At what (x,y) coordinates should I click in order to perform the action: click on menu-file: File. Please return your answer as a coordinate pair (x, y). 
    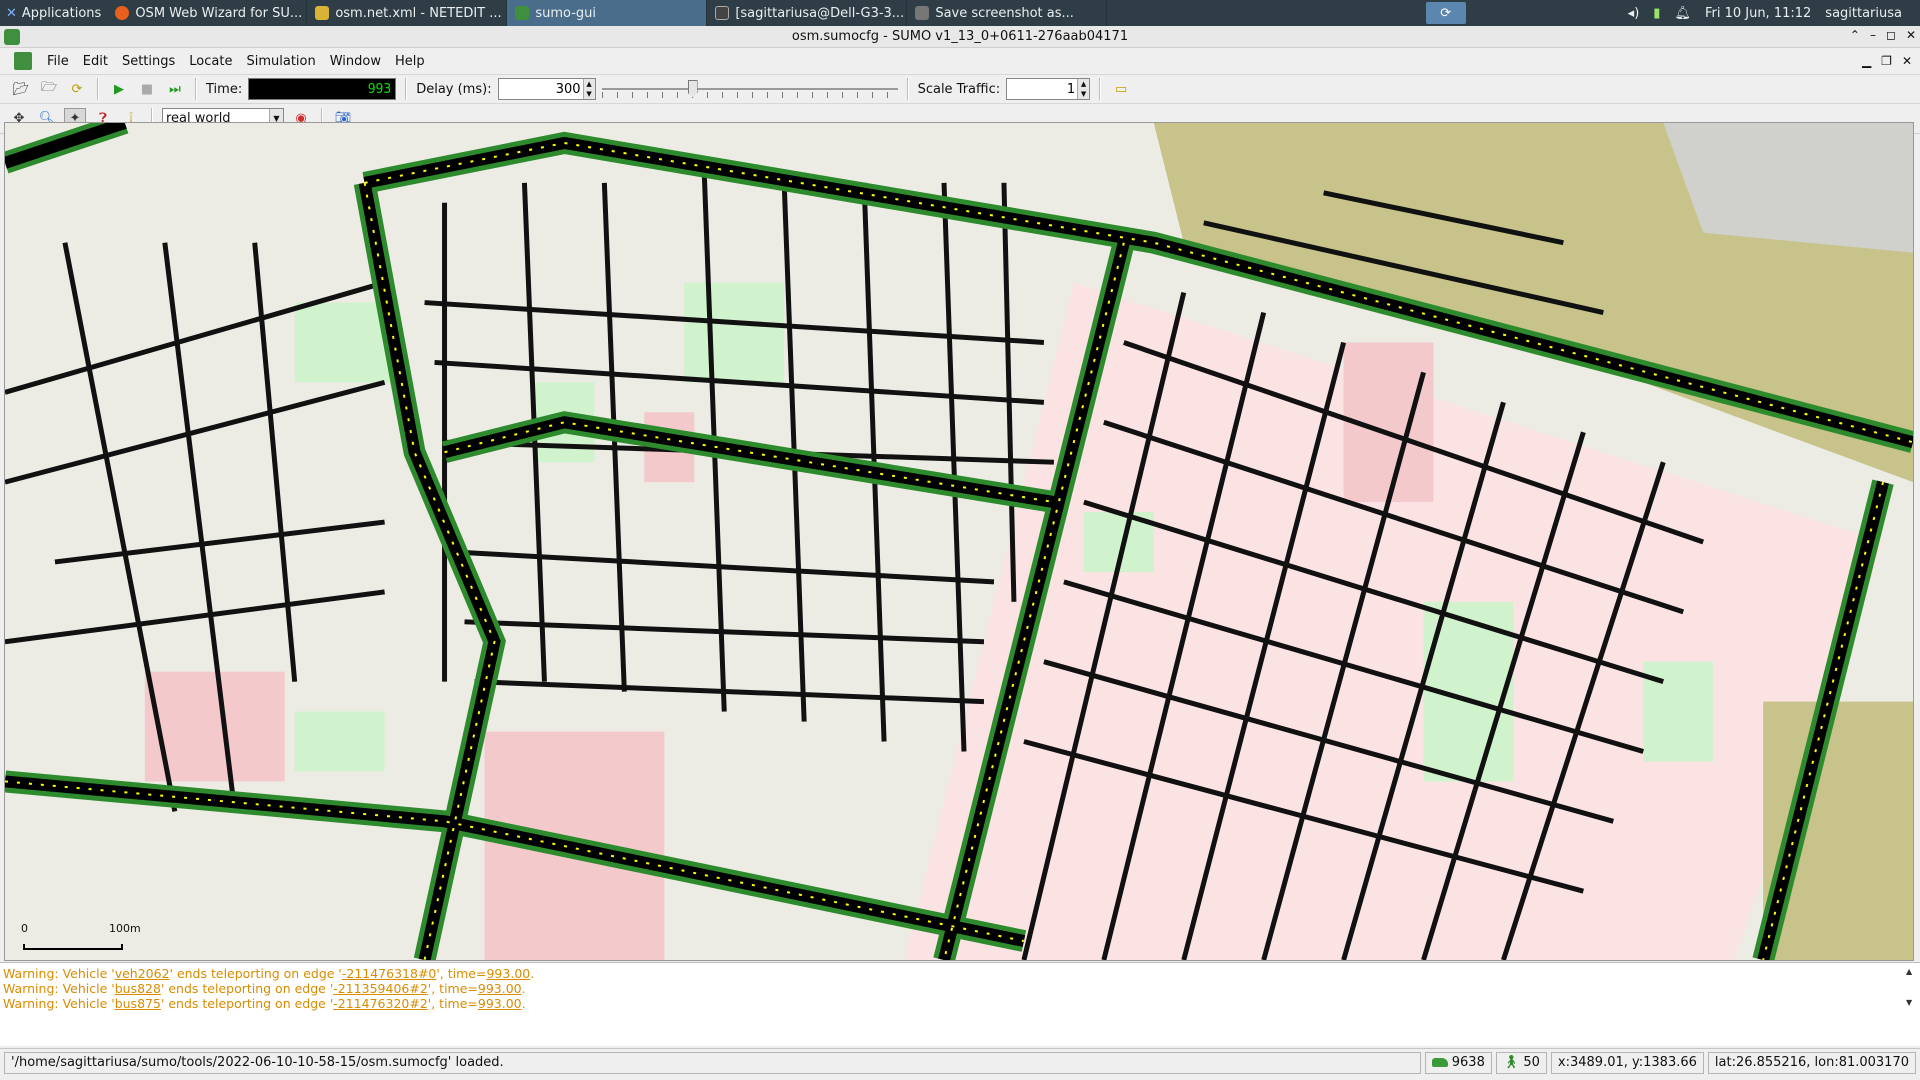
    Looking at the image, I should click on (58, 61).